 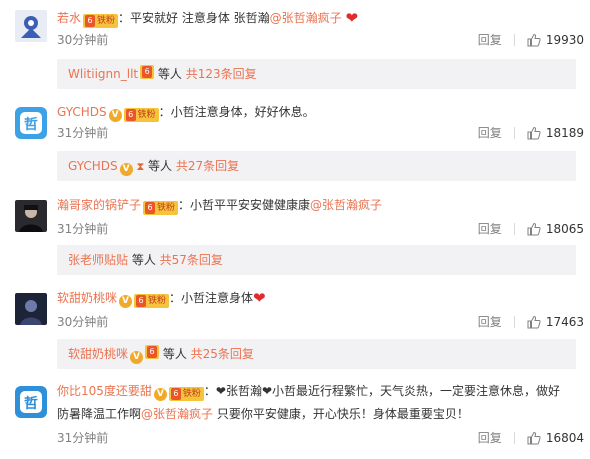 I want to click on comment-actions: 回复 17463, so click(x=531, y=322).